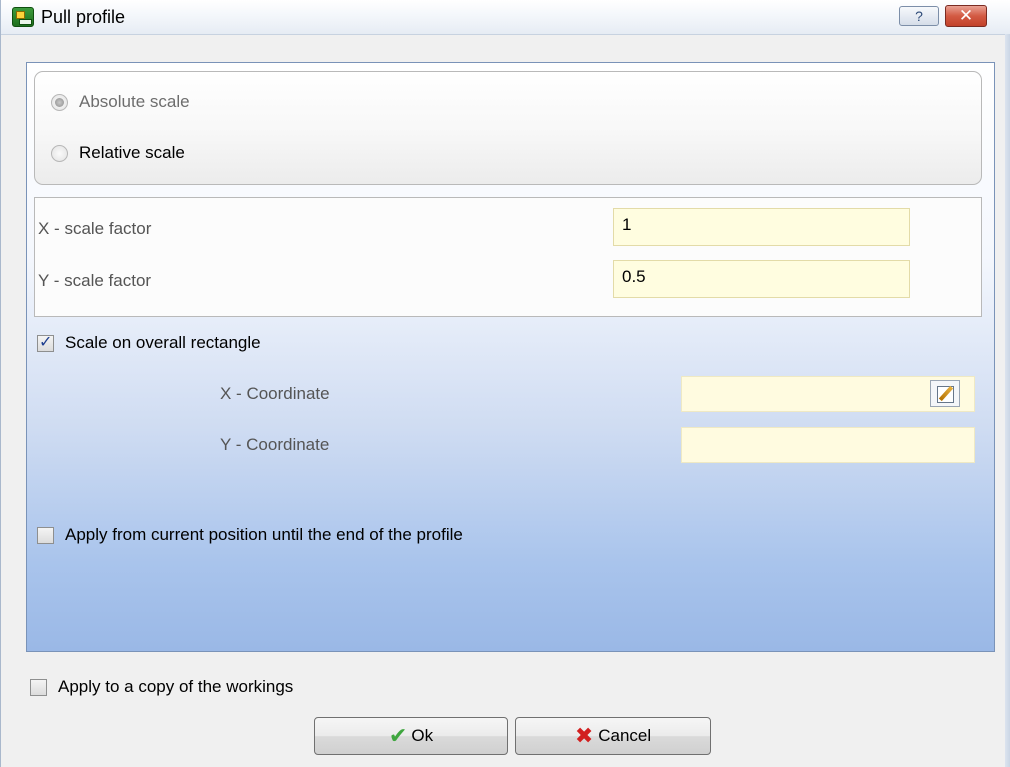 The image size is (1010, 767). What do you see at coordinates (422, 735) in the screenshot?
I see `ok-button-label: Ok` at bounding box center [422, 735].